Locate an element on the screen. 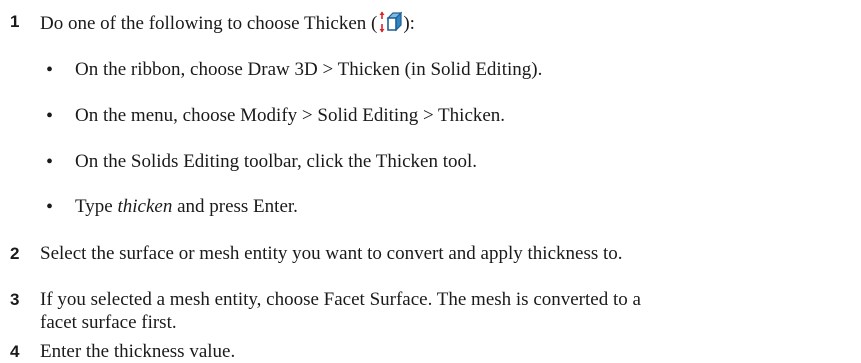 The height and width of the screenshot is (363, 861). step-3-number: 3 is located at coordinates (15, 299).